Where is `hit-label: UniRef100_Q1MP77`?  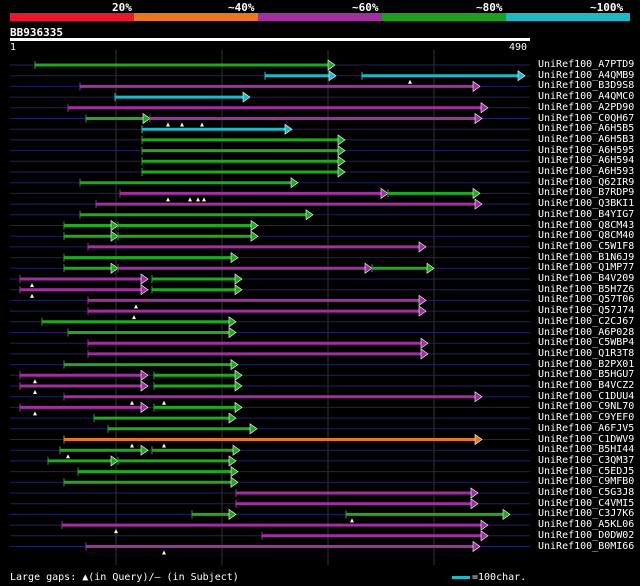 hit-label: UniRef100_Q1MP77 is located at coordinates (586, 267).